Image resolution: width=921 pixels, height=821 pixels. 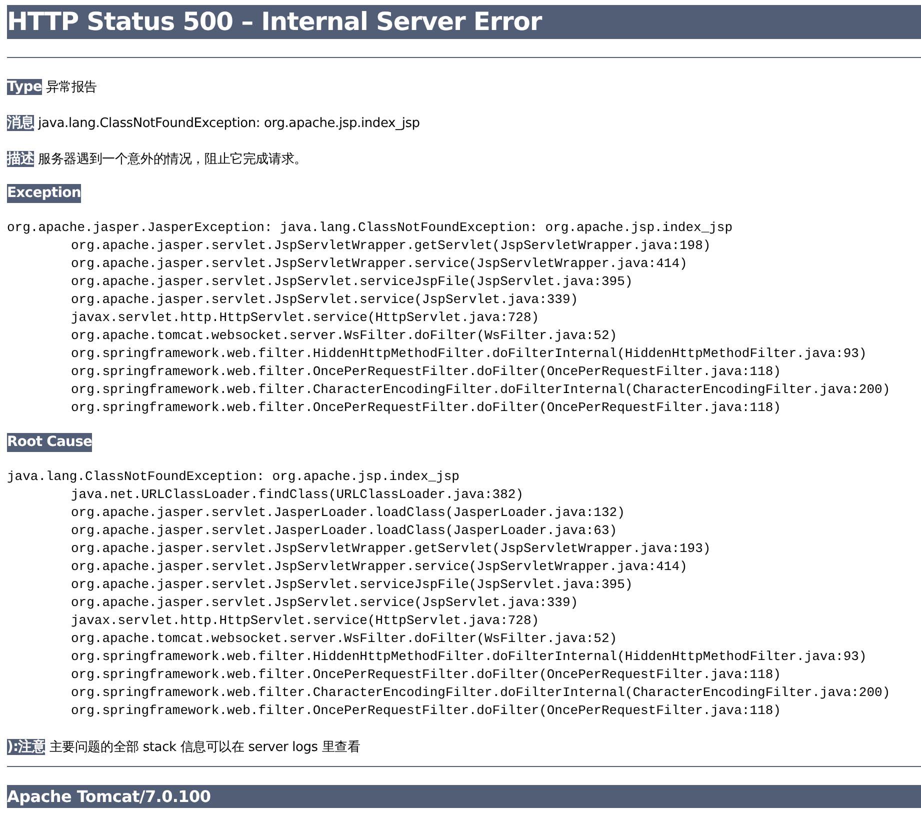 I want to click on section-heading: Exception, so click(x=44, y=193).